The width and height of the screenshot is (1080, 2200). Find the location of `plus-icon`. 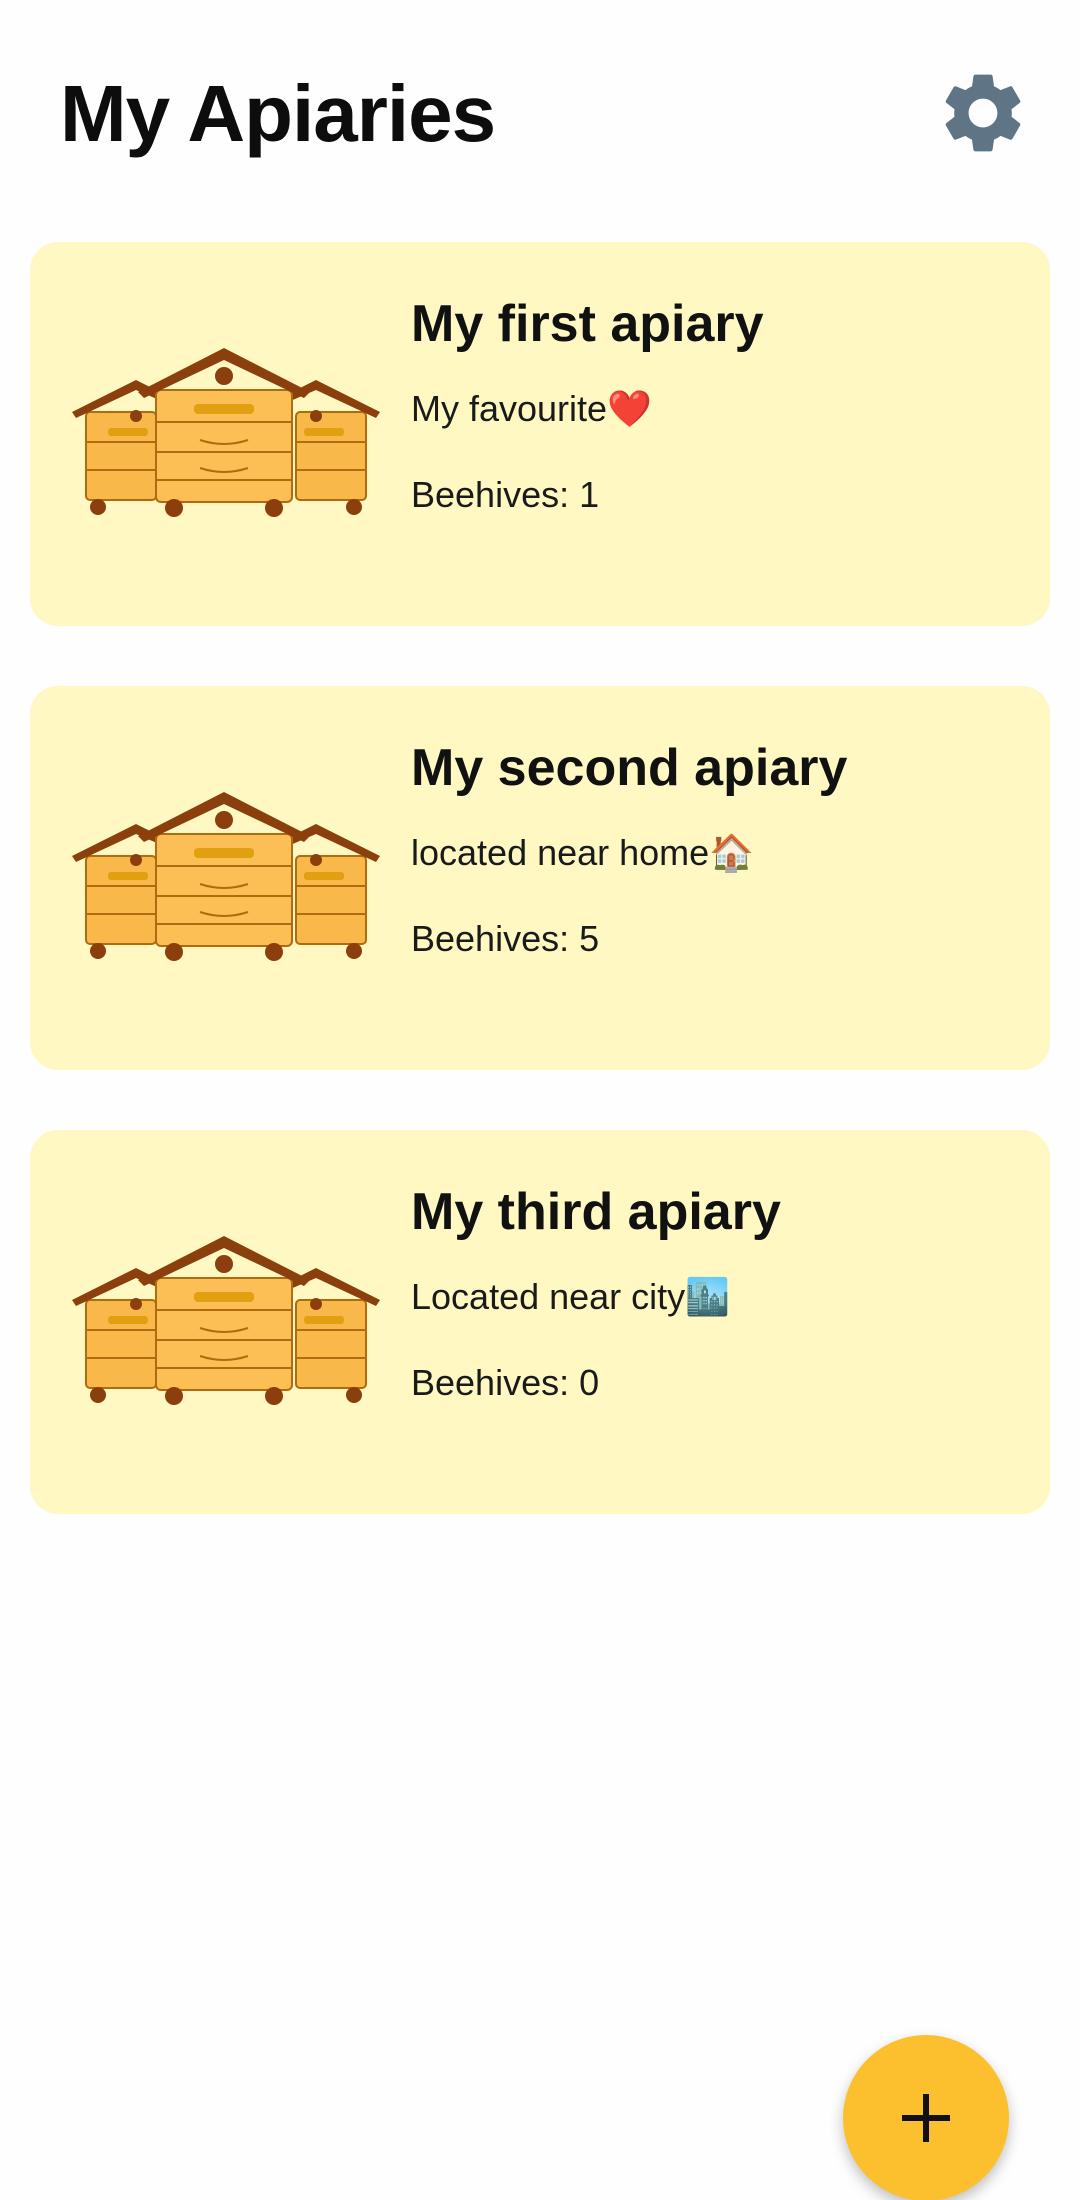

plus-icon is located at coordinates (926, 2118).